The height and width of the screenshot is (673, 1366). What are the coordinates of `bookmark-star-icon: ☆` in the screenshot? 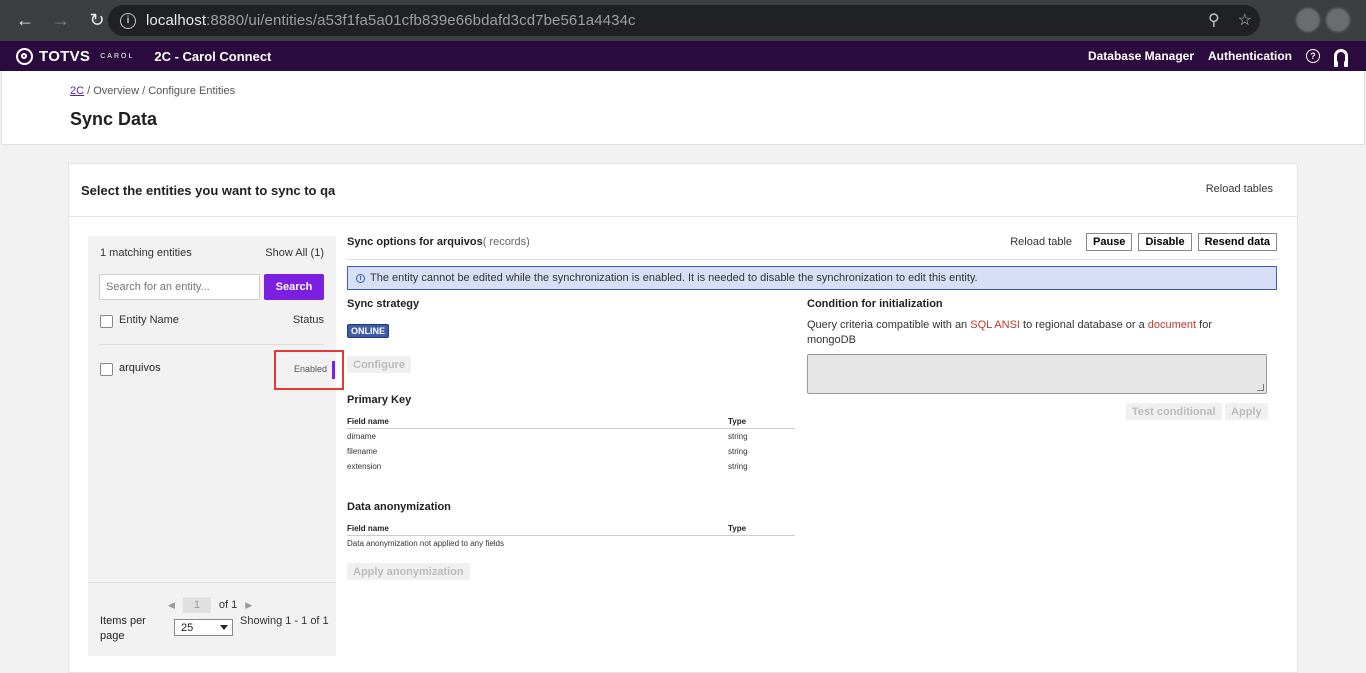 It's located at (1245, 20).